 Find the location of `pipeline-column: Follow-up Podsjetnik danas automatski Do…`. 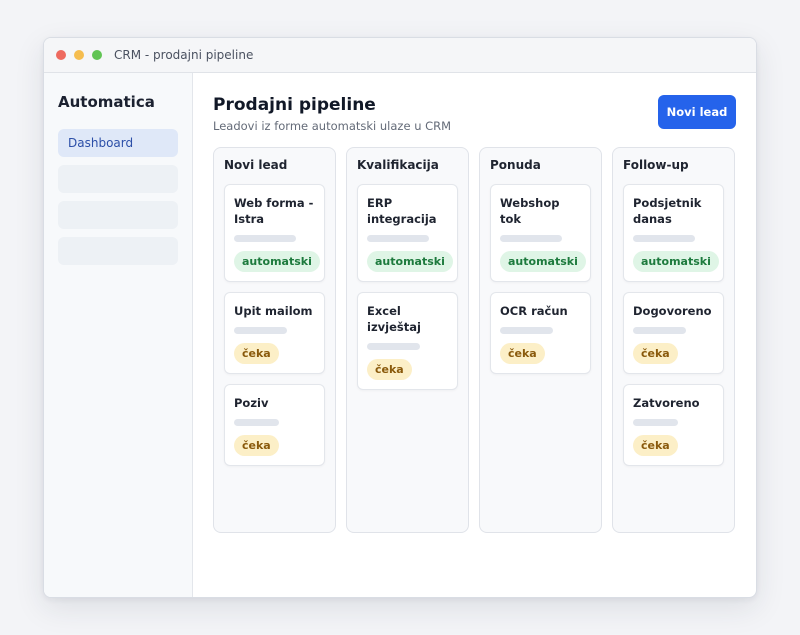

pipeline-column: Follow-up Podsjetnik danas automatski Do… is located at coordinates (673, 340).